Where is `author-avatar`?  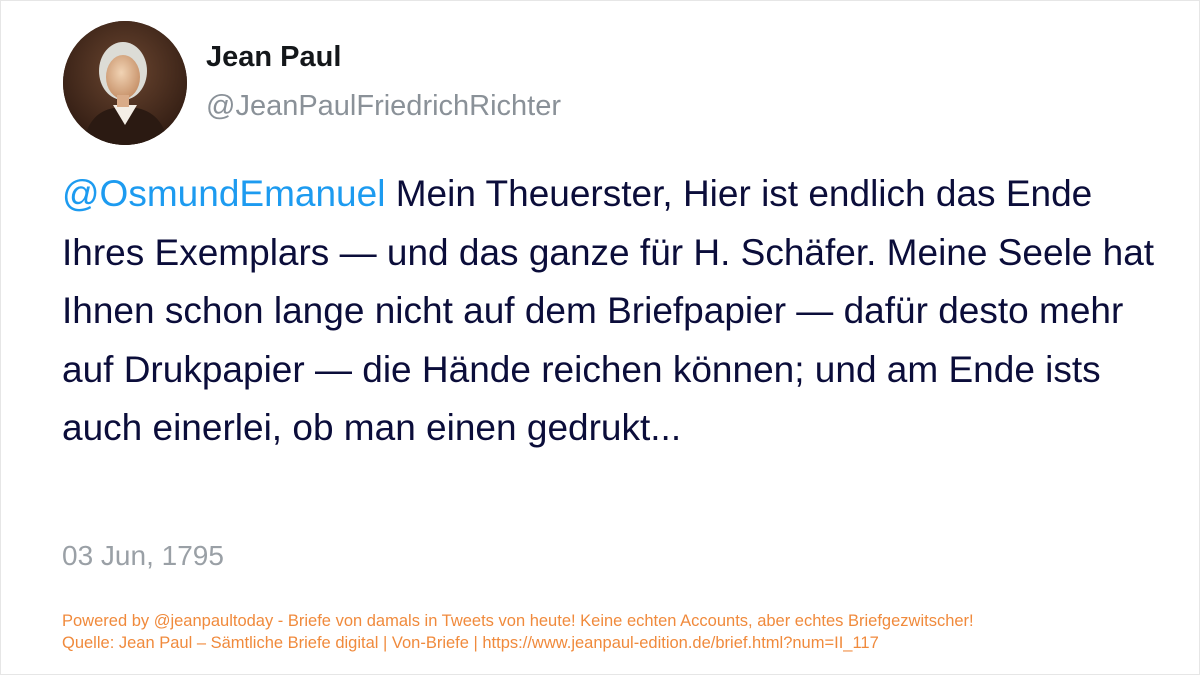
author-avatar is located at coordinates (125, 83).